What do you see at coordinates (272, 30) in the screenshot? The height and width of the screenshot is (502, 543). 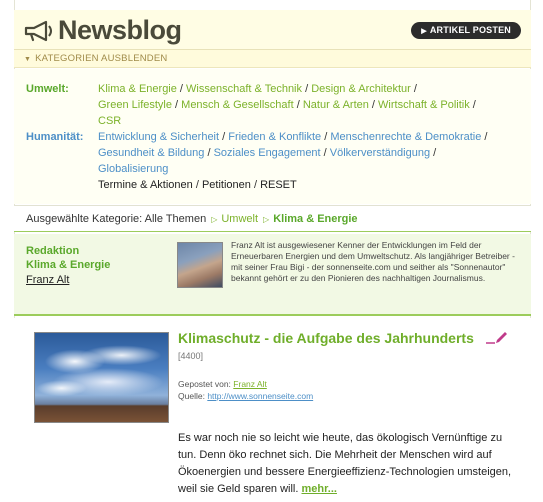 I see `header: Newsblog ▶ ARTIKEL POSTEN` at bounding box center [272, 30].